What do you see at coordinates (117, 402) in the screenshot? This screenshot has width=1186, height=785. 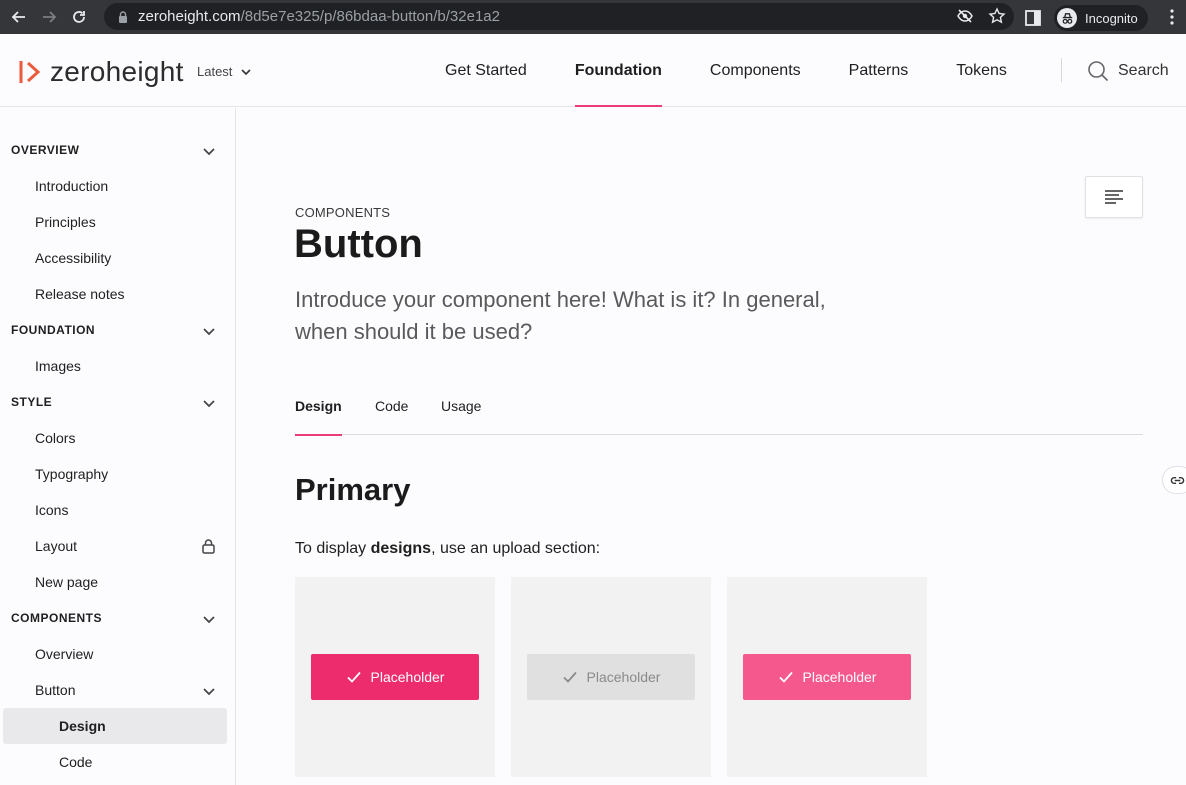 I see `sidebar-section-style: STYLE` at bounding box center [117, 402].